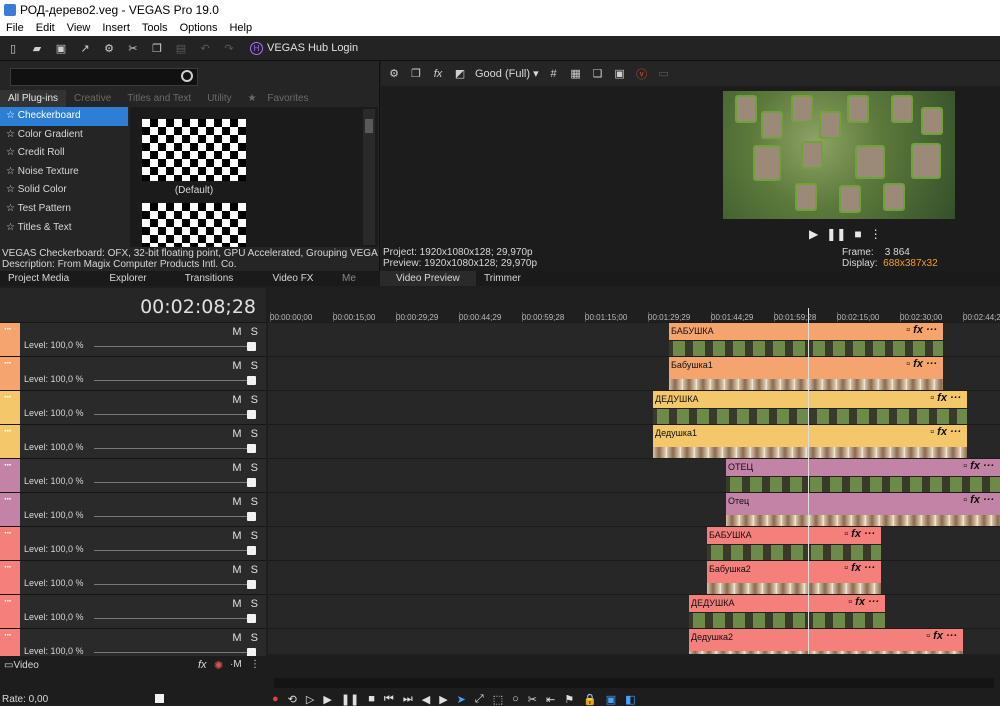 This screenshot has height=706, width=1000. I want to click on menu-insert: Insert, so click(116, 28).